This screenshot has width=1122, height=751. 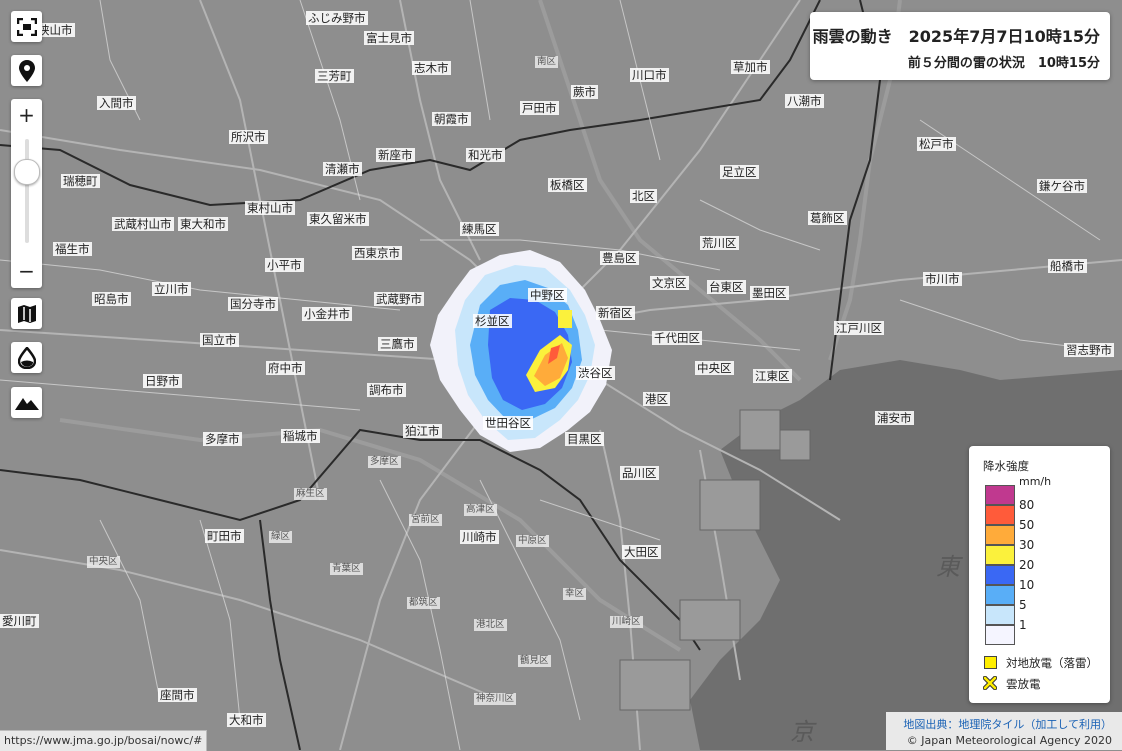 What do you see at coordinates (1009, 740) in the screenshot?
I see `copyright: © Japan Meteorological Agency 2020` at bounding box center [1009, 740].